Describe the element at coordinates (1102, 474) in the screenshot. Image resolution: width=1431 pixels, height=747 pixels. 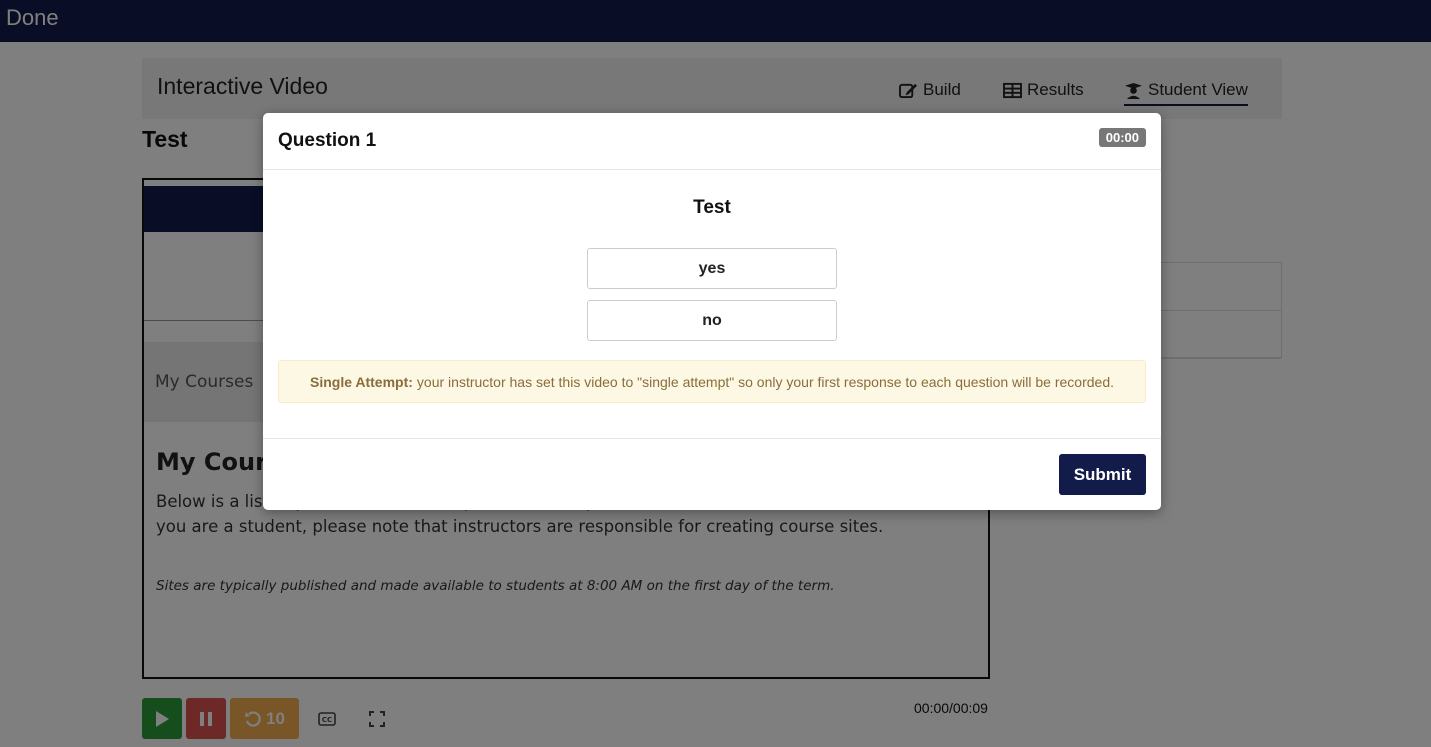
I see `submit-button: Submit` at that location.